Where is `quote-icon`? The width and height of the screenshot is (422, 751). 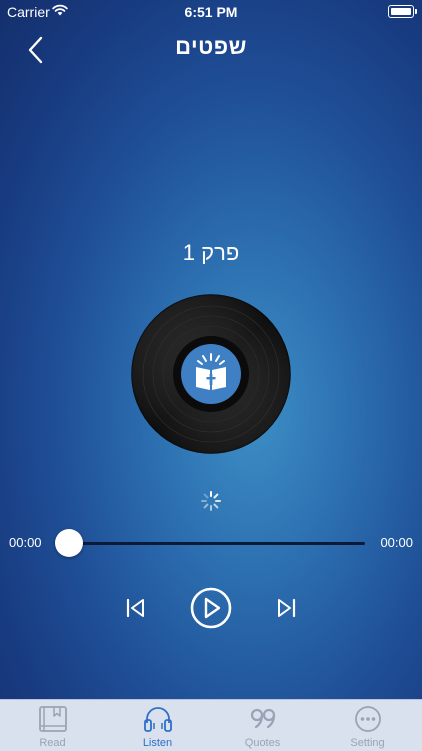 quote-icon is located at coordinates (263, 718).